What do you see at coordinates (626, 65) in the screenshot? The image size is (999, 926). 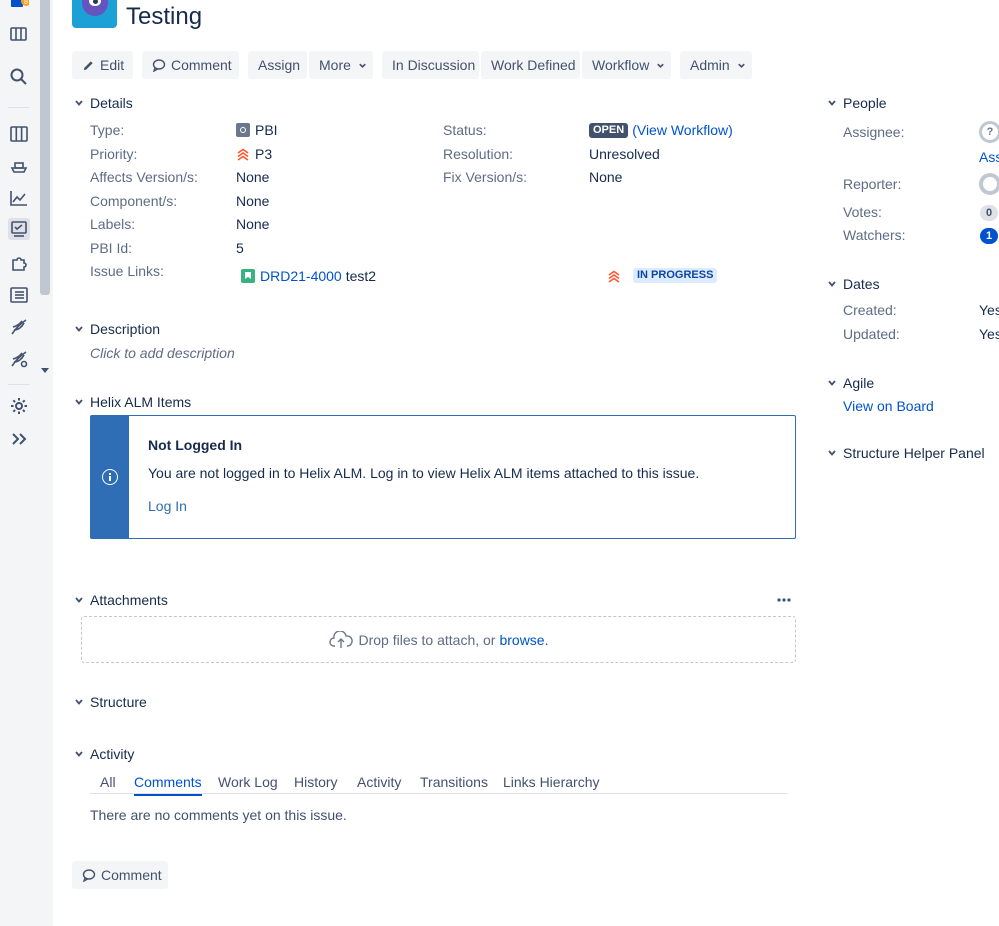 I see `workflow-button: Workflow` at bounding box center [626, 65].